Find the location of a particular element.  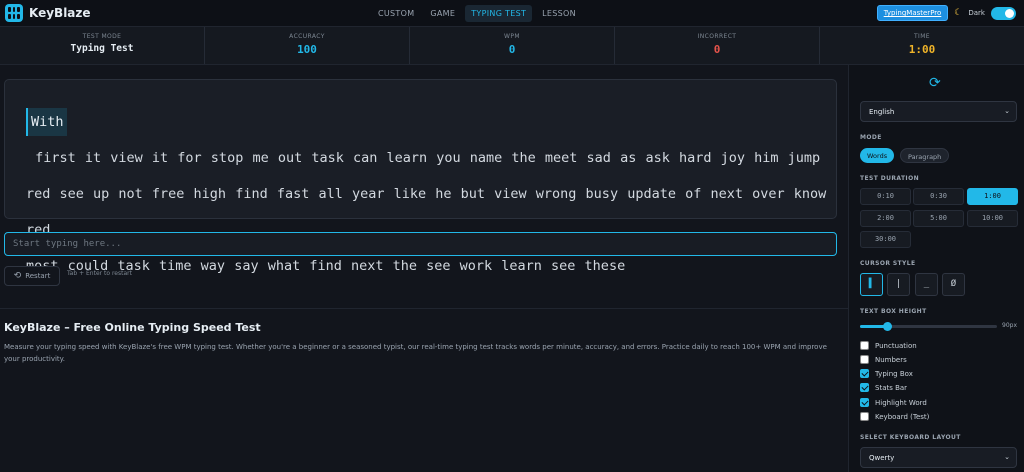

keyboard-layout-value: Qwerty is located at coordinates (882, 458).